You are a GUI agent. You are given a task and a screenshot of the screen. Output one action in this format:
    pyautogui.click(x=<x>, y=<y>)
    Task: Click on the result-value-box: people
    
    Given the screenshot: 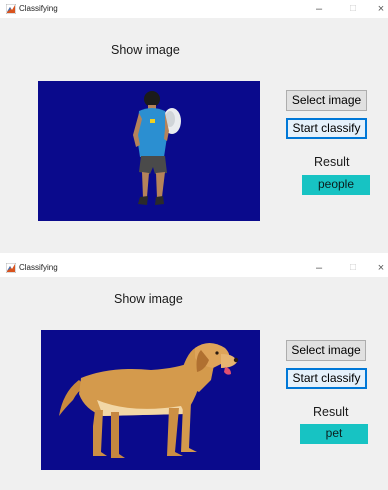 What is the action you would take?
    pyautogui.click(x=336, y=185)
    